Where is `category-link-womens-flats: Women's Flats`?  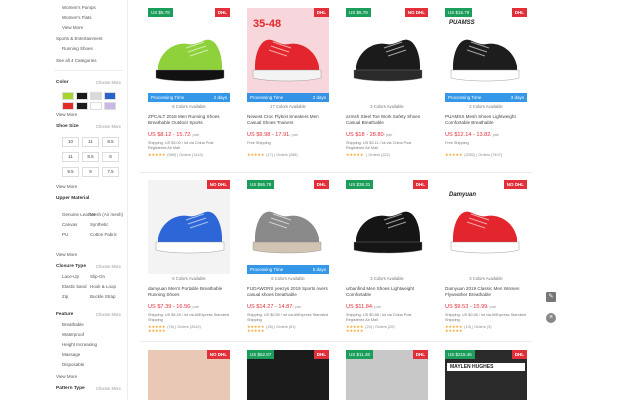 category-link-womens-flats: Women's Flats is located at coordinates (77, 17).